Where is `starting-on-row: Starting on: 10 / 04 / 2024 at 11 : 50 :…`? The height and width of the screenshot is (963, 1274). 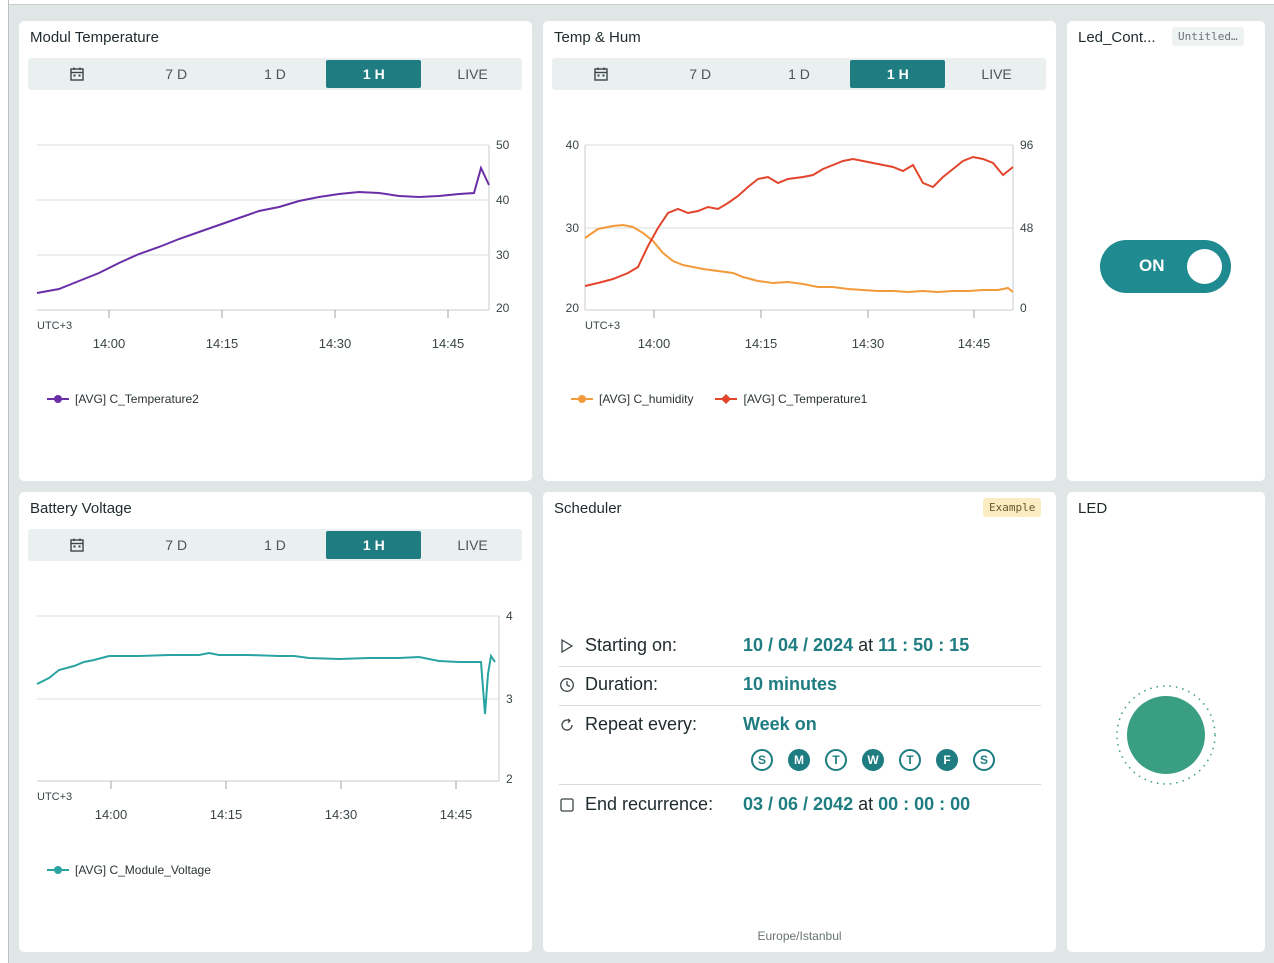 starting-on-row: Starting on: 10 / 04 / 2024 at 11 : 50 :… is located at coordinates (800, 645).